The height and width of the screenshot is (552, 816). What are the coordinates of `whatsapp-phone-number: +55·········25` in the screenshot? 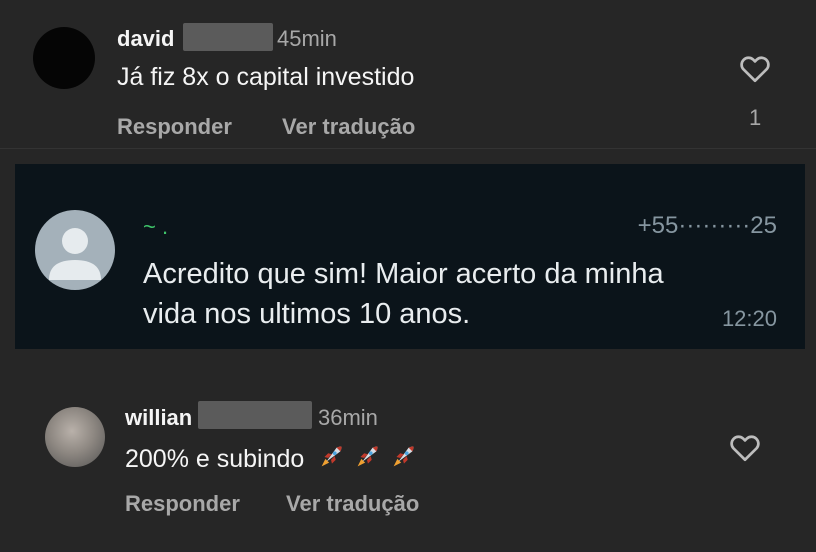 It's located at (707, 225).